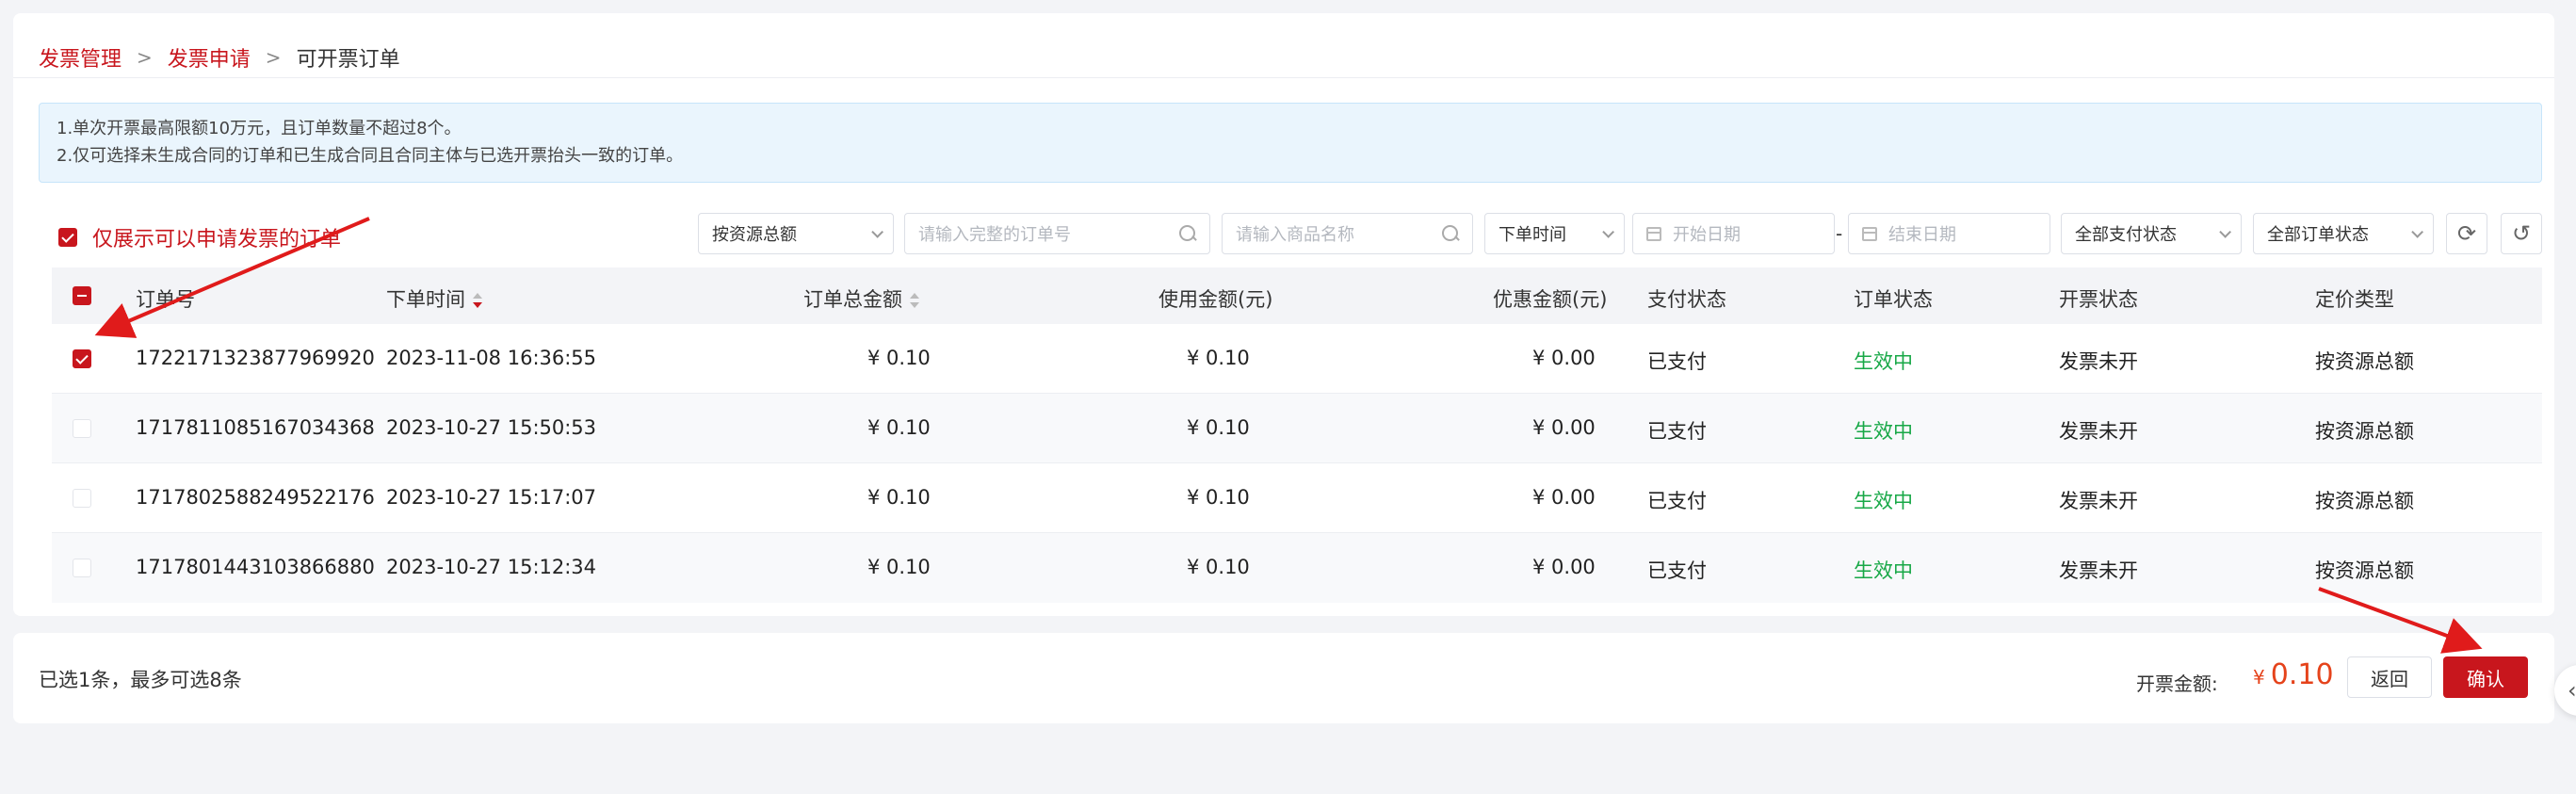 This screenshot has width=2576, height=794. I want to click on checkbox-icon, so click(67, 237).